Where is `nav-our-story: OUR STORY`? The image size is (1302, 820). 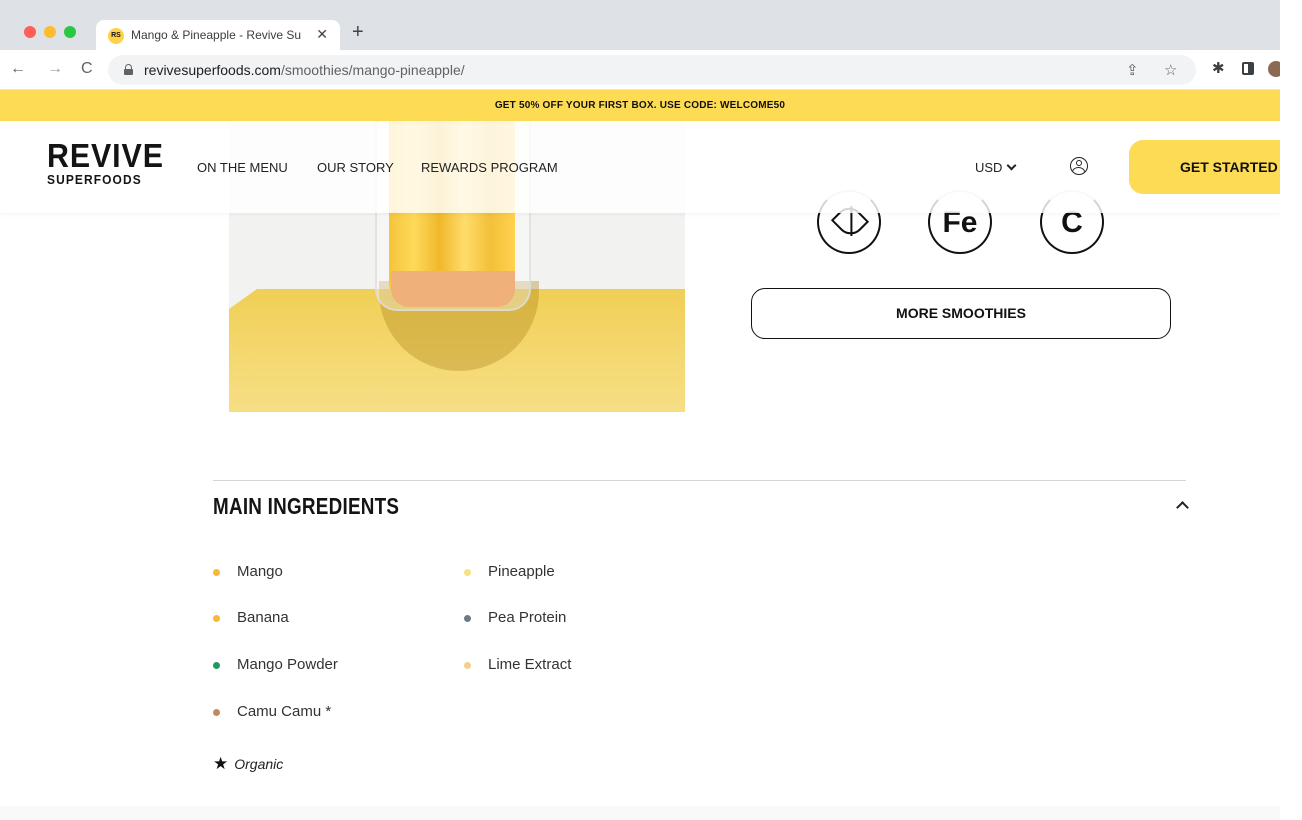
nav-our-story: OUR STORY is located at coordinates (355, 167).